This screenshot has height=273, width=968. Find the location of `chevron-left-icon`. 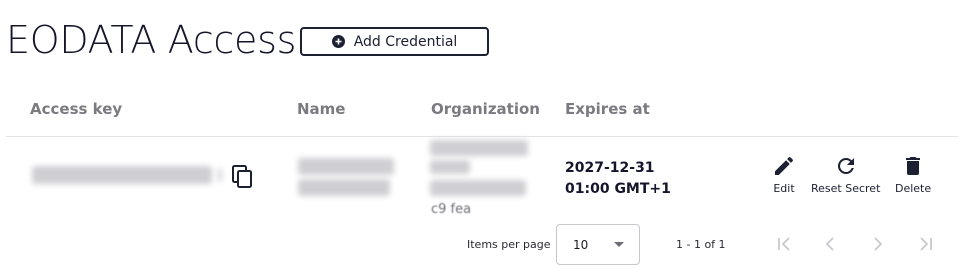

chevron-left-icon is located at coordinates (829, 244).